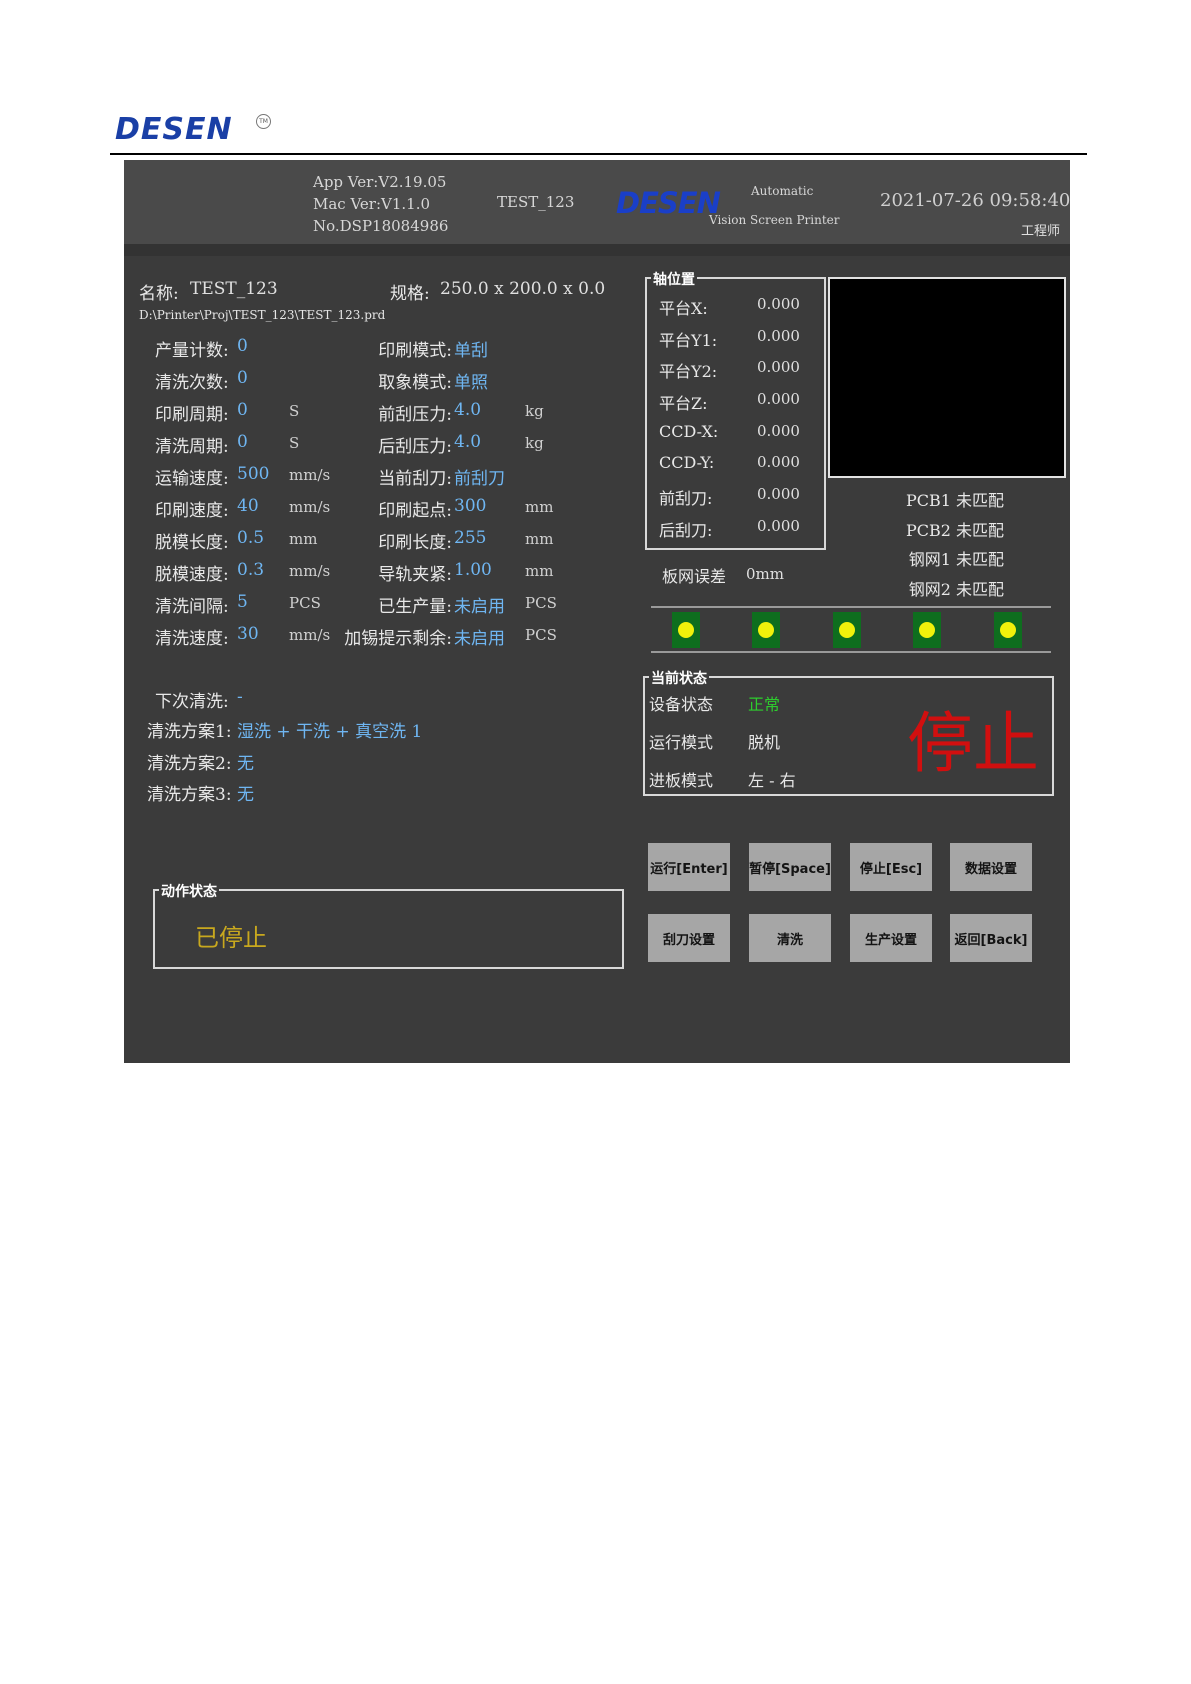 Image resolution: width=1191 pixels, height=1684 pixels. Describe the element at coordinates (862, 632) in the screenshot. I see `indicator-row` at that location.